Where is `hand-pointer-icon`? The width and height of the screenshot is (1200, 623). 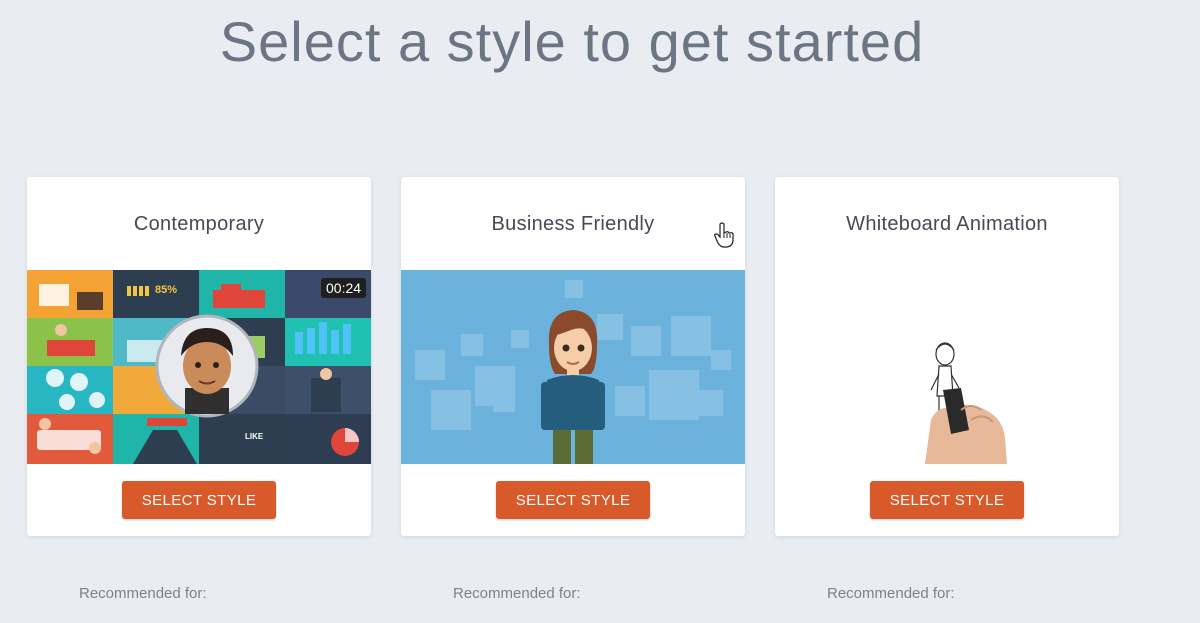
hand-pointer-icon is located at coordinates (724, 235).